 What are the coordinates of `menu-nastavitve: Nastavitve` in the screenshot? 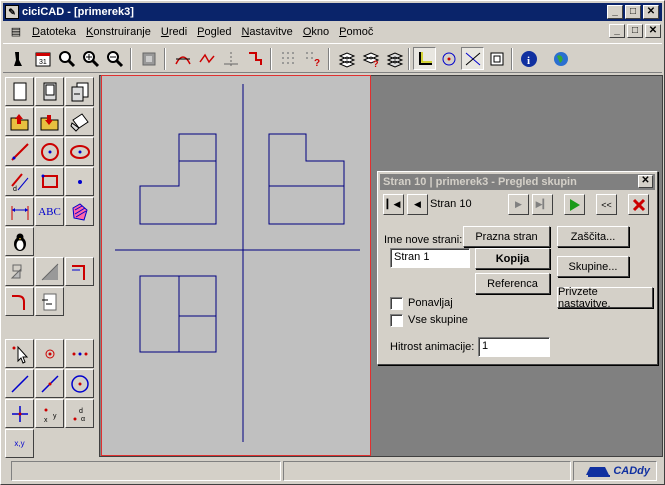 It's located at (266, 32).